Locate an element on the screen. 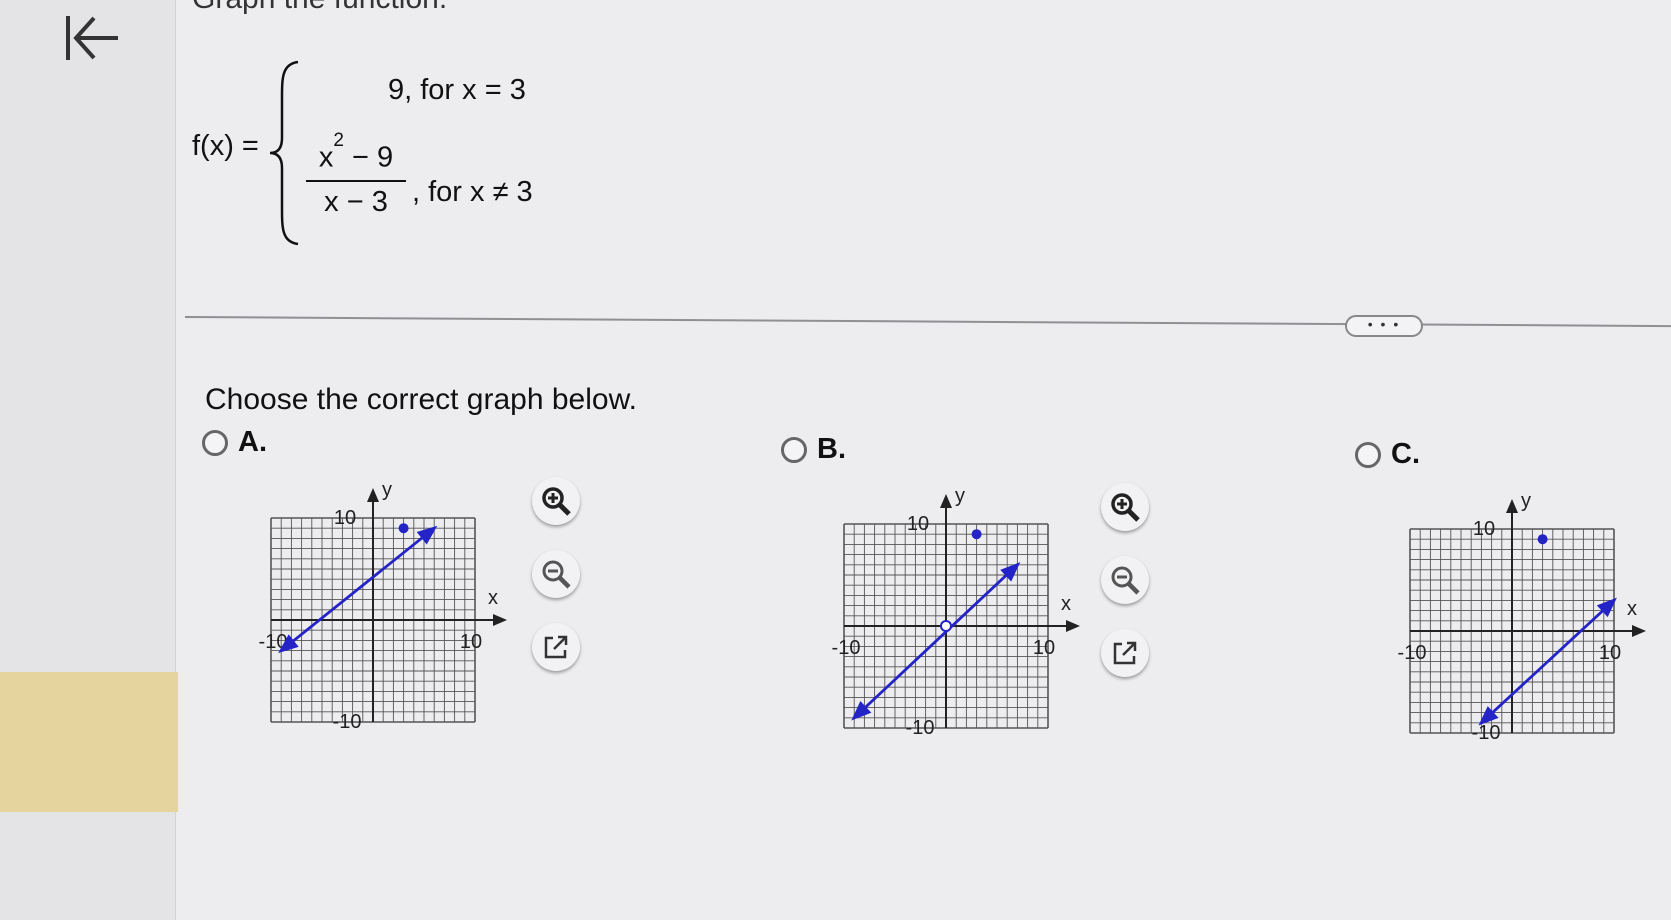 The image size is (1671, 920). piecewise-fraction: x2 − 9 x − 3 is located at coordinates (356, 174).